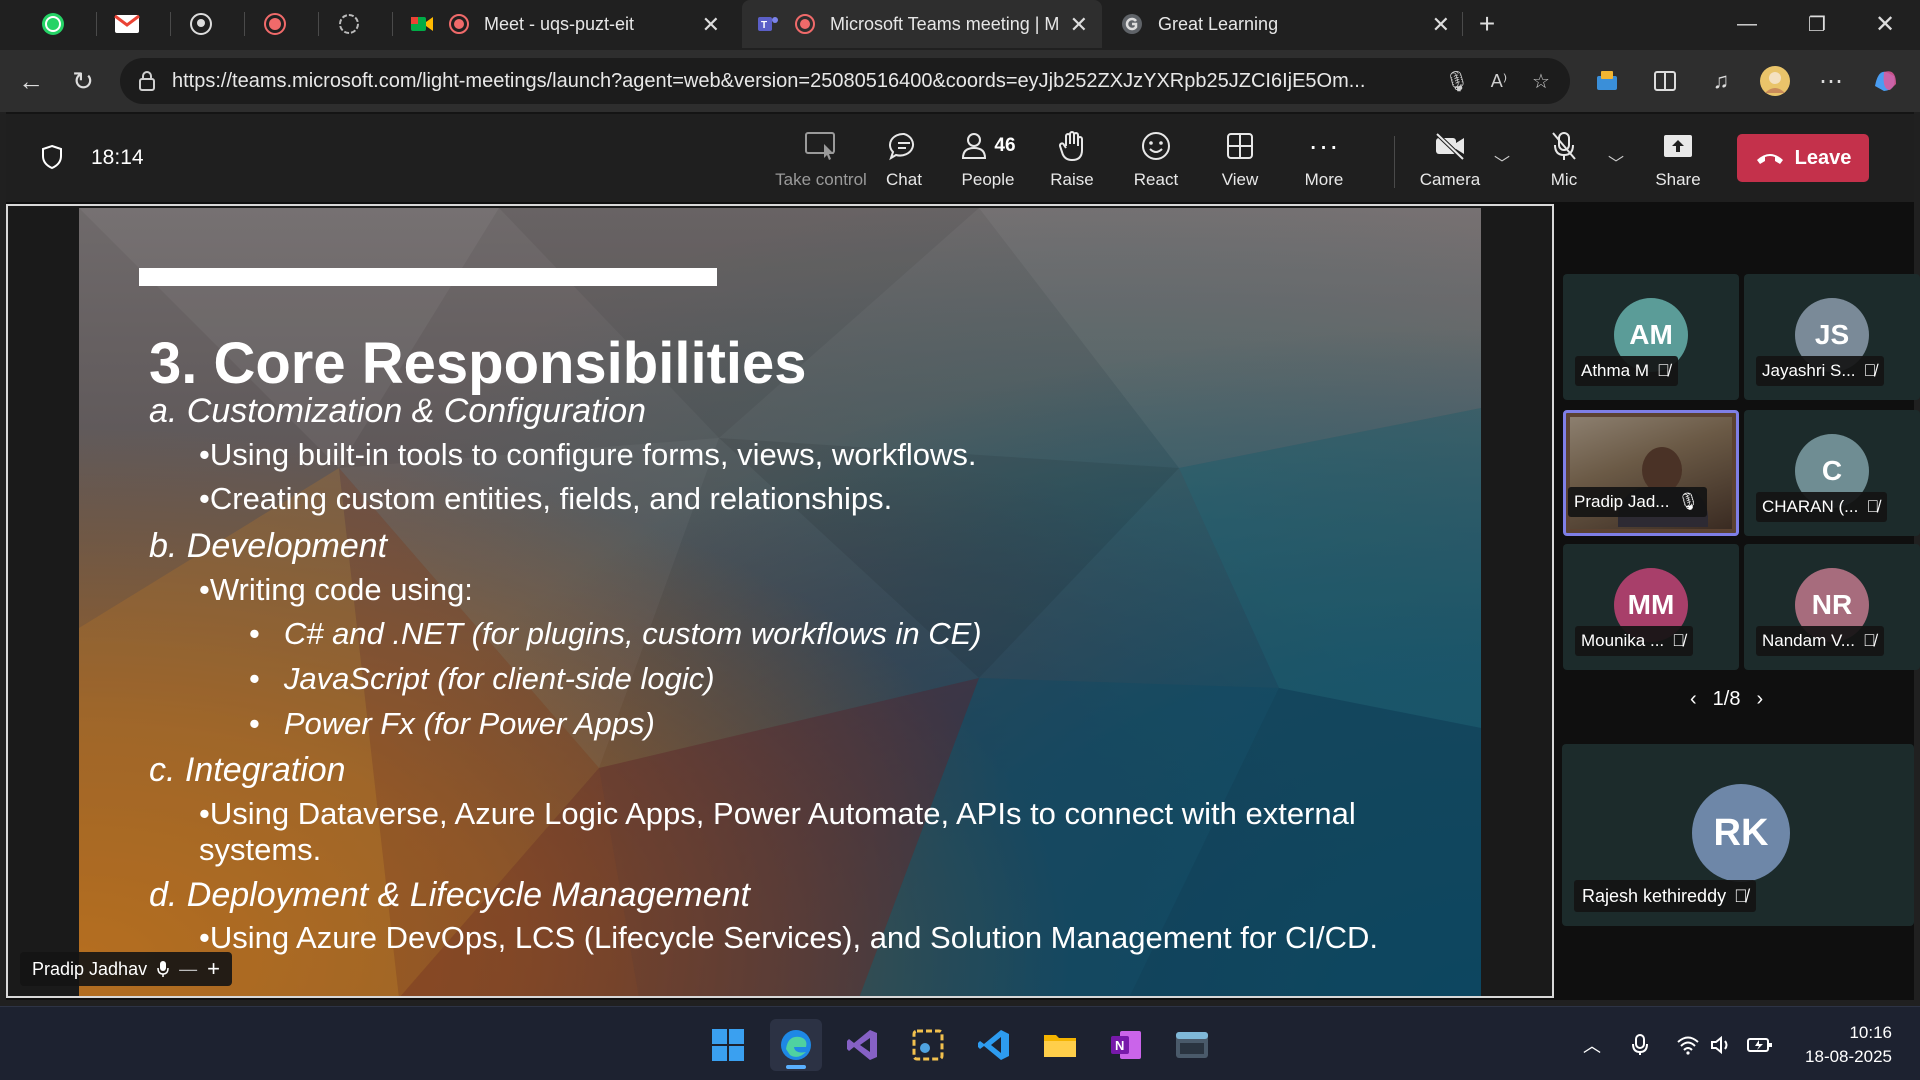 The height and width of the screenshot is (1080, 1920). Describe the element at coordinates (127, 24) in the screenshot. I see `pinned-tab-gmail` at that location.